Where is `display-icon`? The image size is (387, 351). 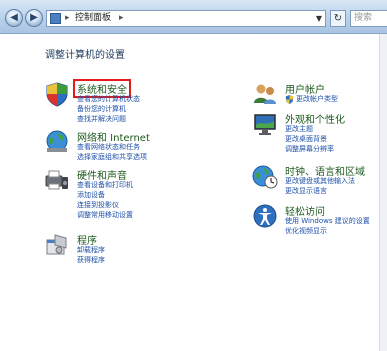 display-icon is located at coordinates (265, 124).